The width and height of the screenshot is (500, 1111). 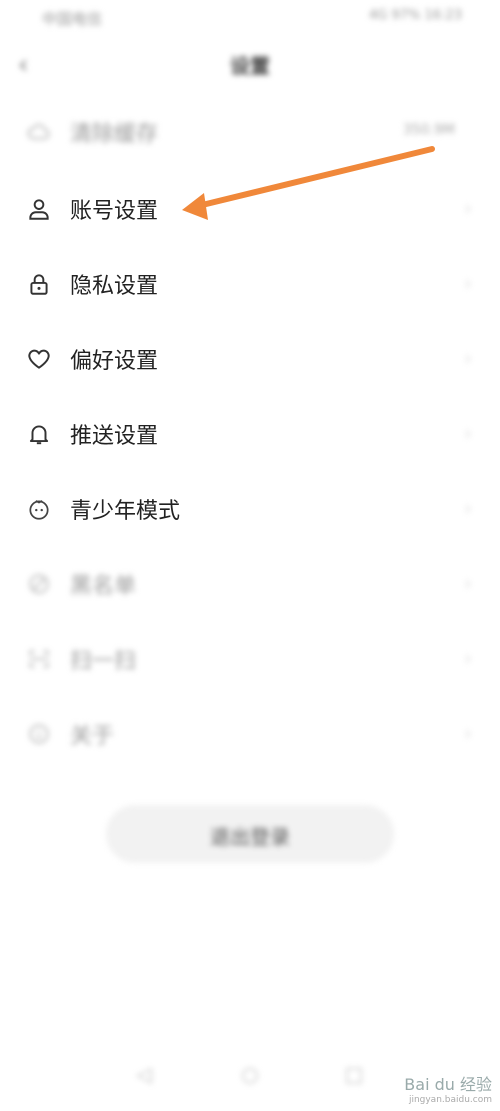 What do you see at coordinates (450, 1100) in the screenshot?
I see `watermark-url: jingyan.baidu.com` at bounding box center [450, 1100].